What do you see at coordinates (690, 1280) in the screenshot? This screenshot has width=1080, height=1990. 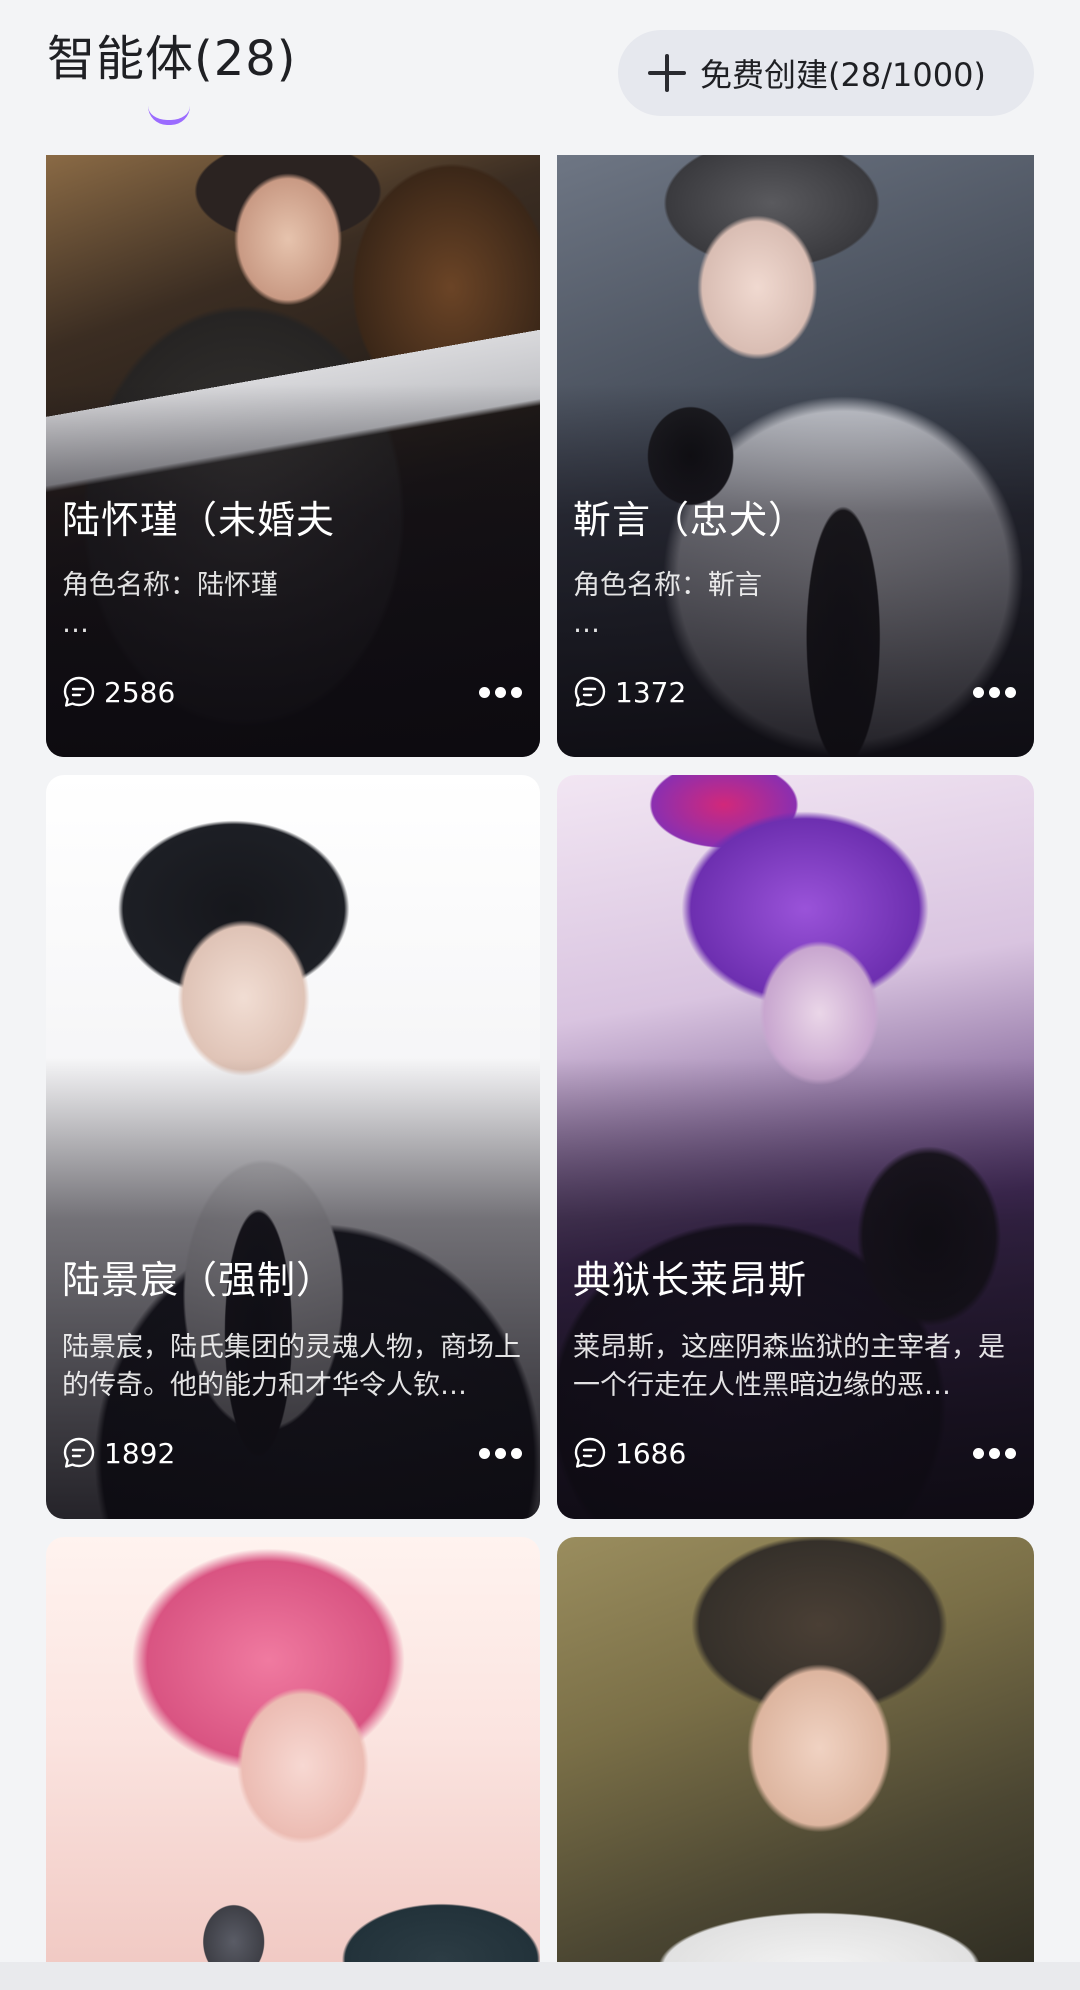 I see `agent-name: 典狱长莱昂斯` at bounding box center [690, 1280].